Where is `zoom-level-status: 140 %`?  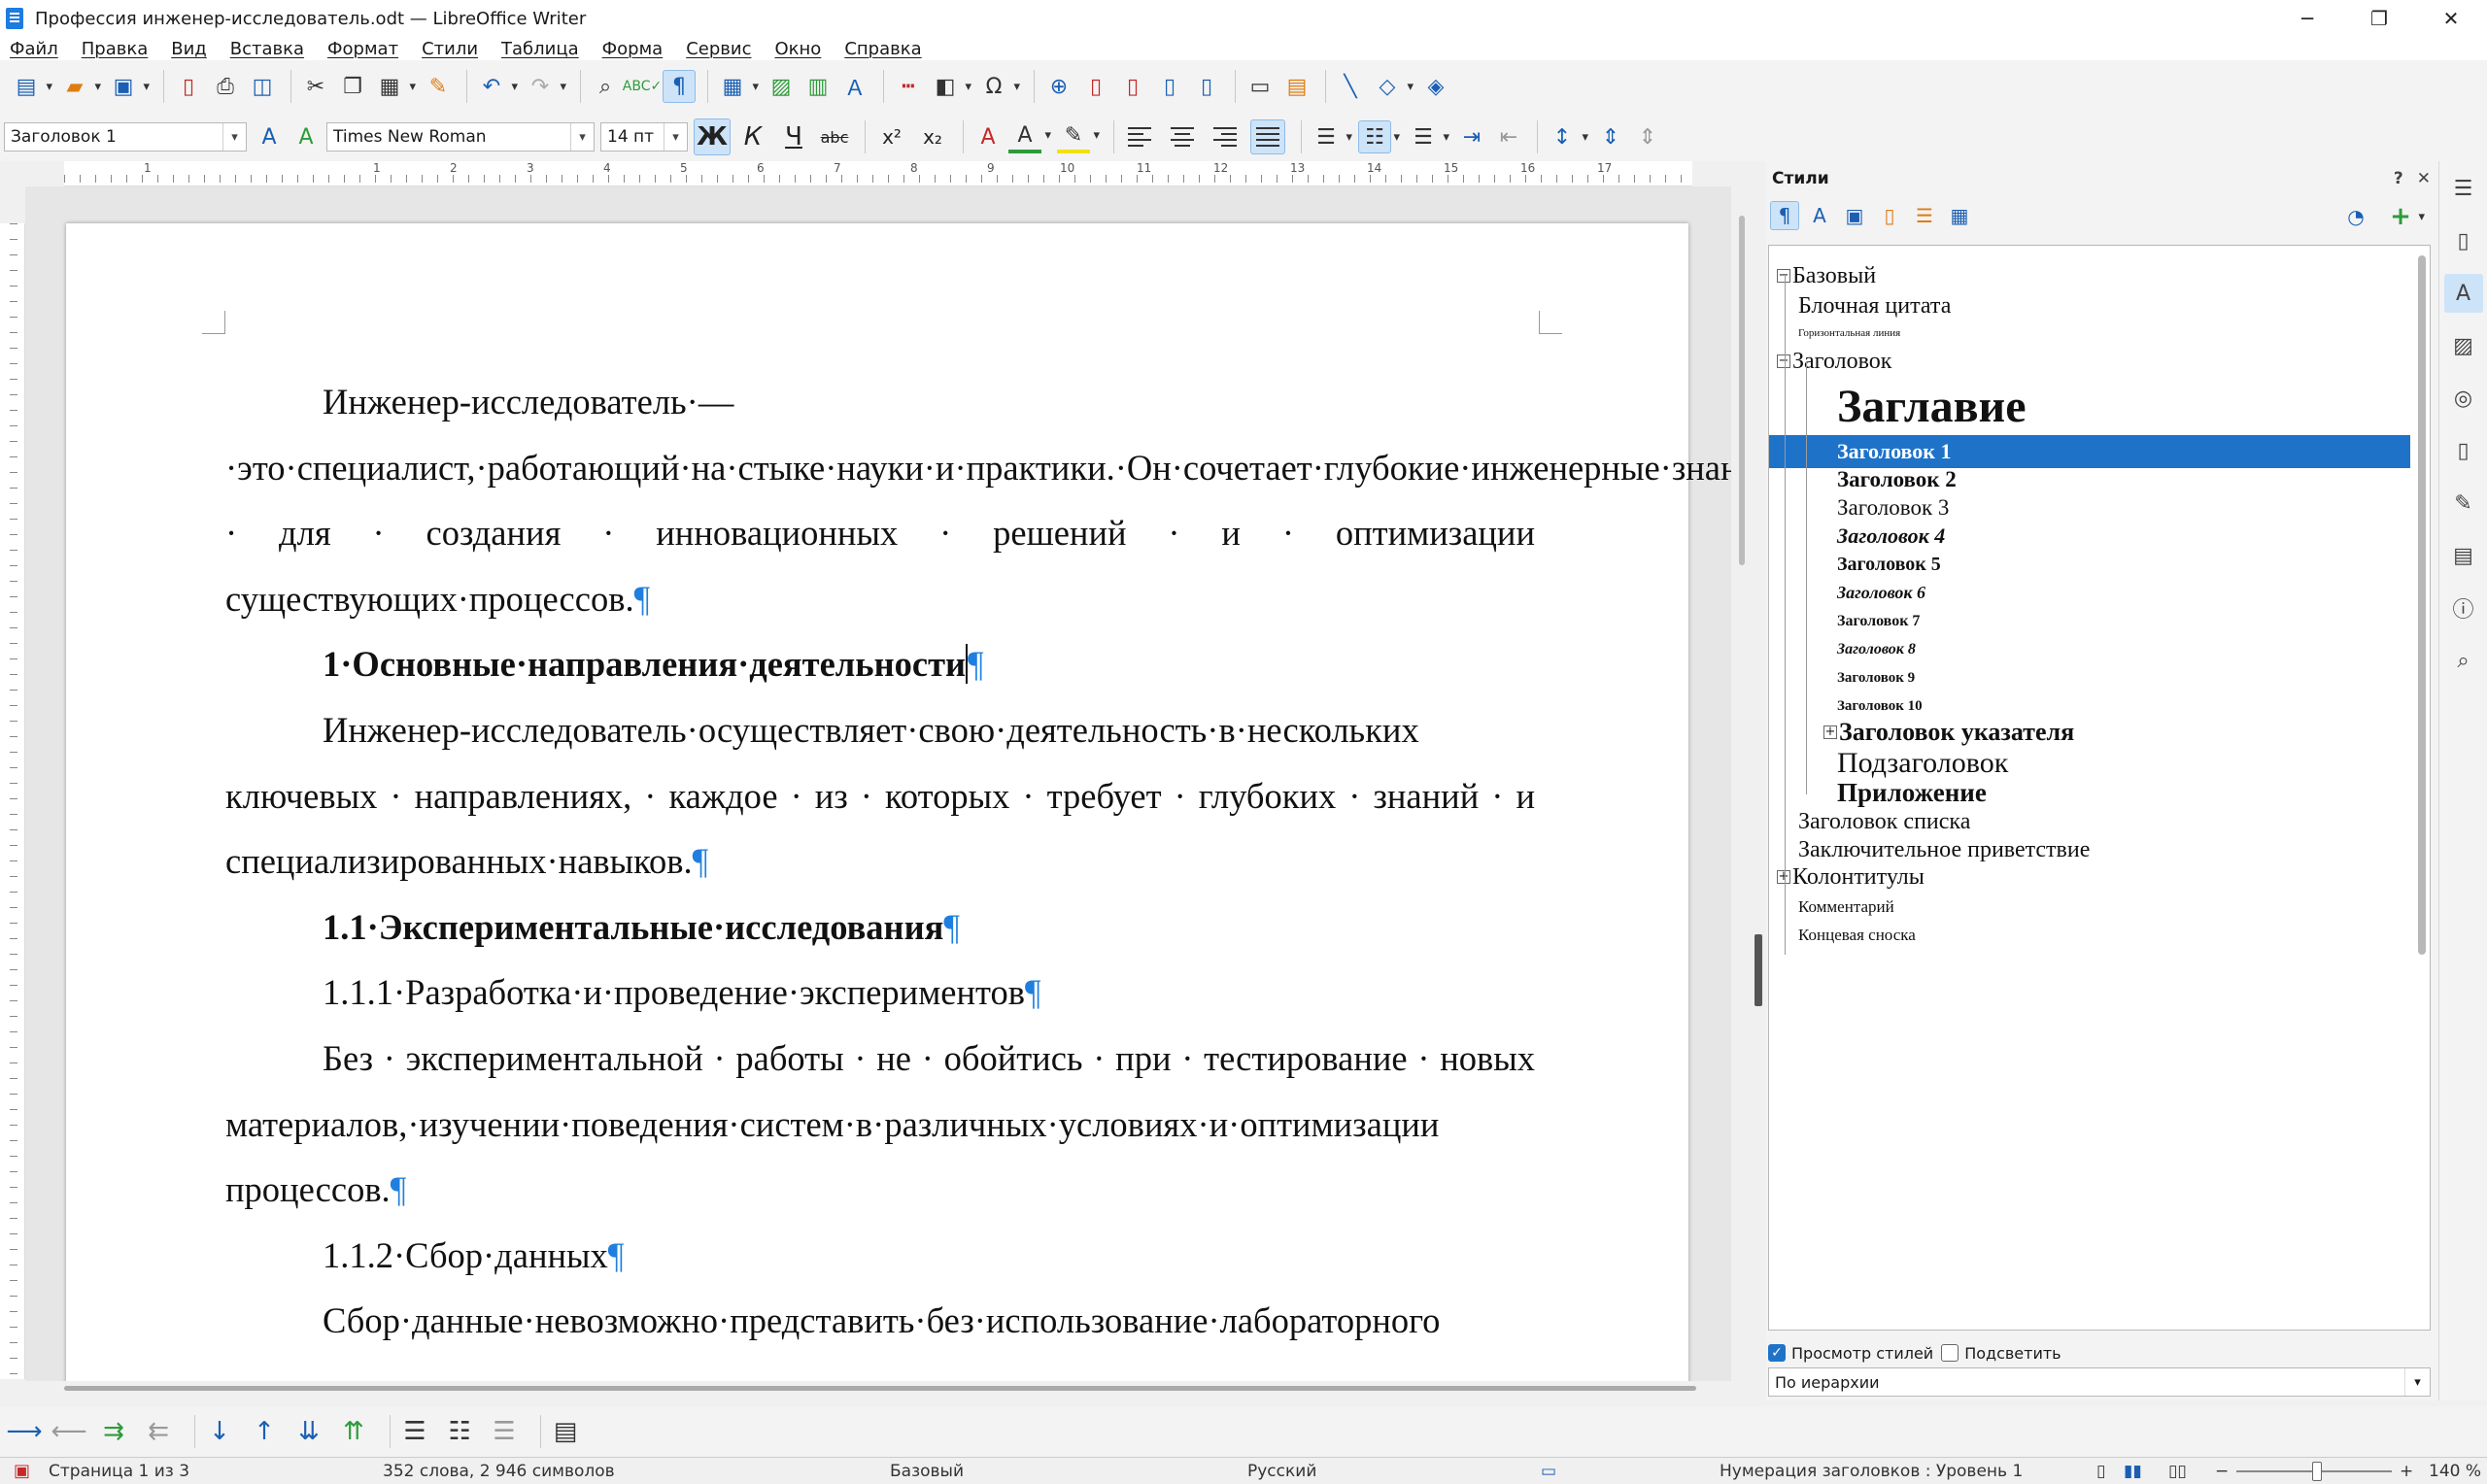
zoom-level-status: 140 % is located at coordinates (2455, 1471).